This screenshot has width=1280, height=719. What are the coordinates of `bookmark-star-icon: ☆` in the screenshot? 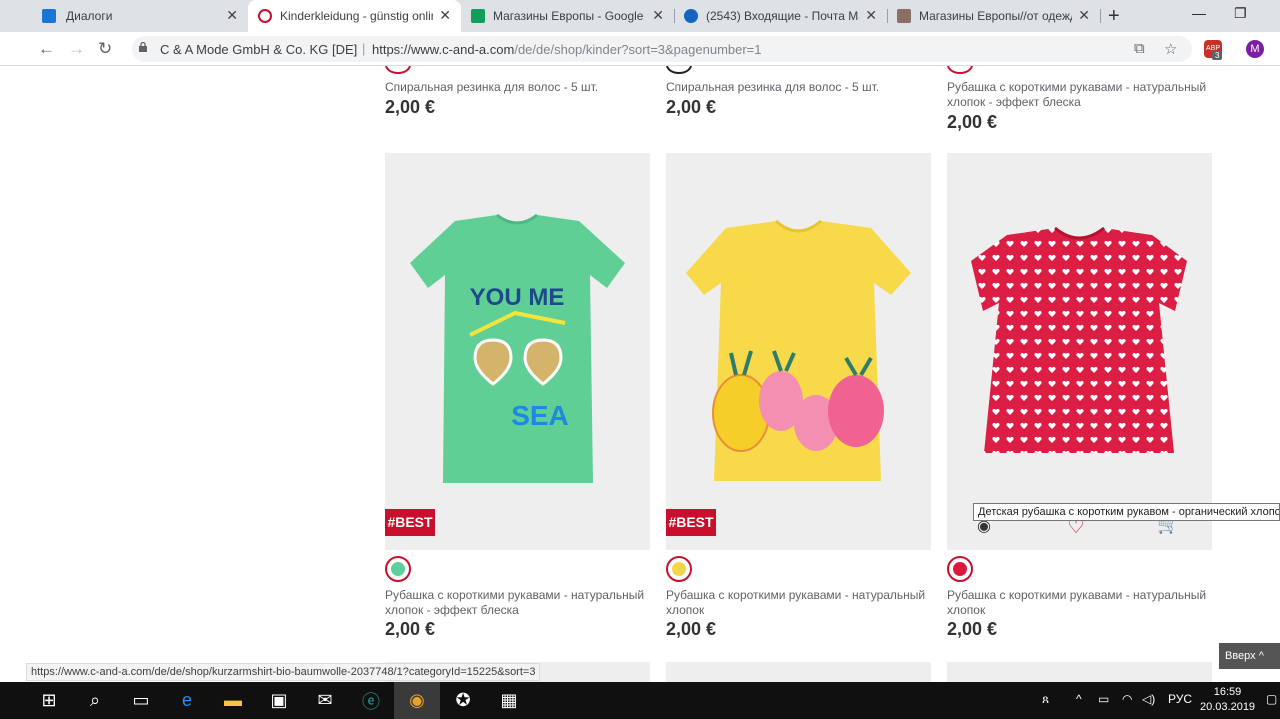 It's located at (1170, 49).